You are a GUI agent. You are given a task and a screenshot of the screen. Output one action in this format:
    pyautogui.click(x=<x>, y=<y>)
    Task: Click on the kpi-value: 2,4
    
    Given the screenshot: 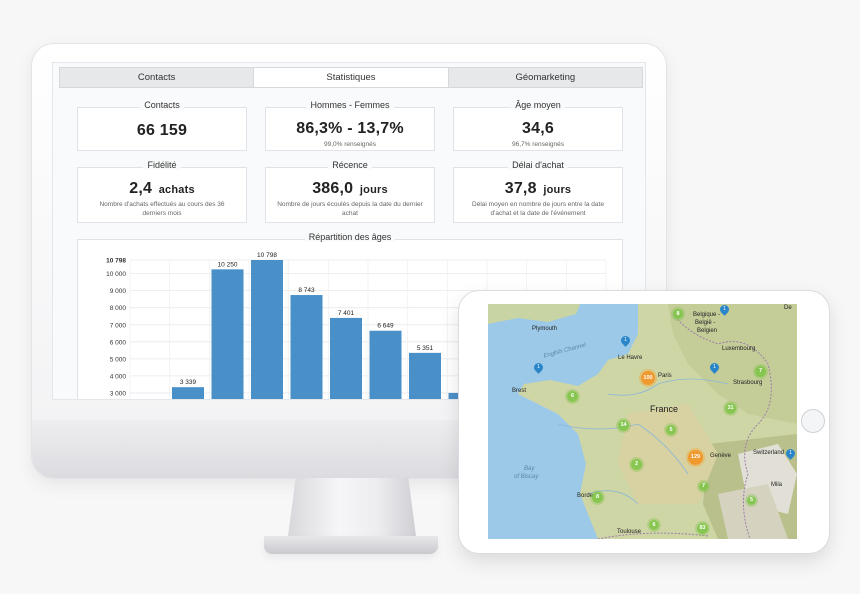 What is the action you would take?
    pyautogui.click(x=141, y=188)
    